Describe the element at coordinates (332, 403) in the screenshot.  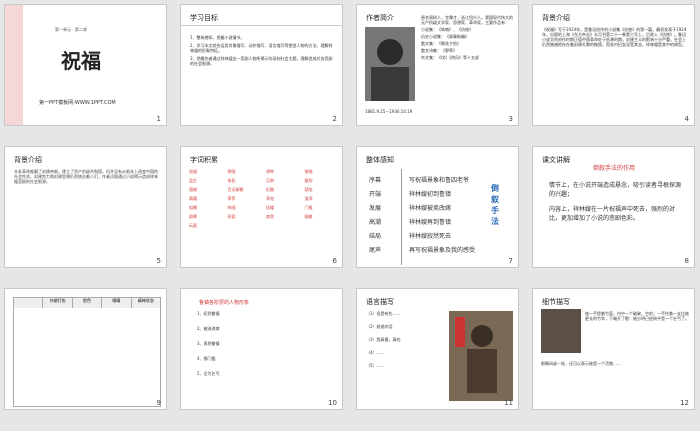
I see `slide-number: 10` at that location.